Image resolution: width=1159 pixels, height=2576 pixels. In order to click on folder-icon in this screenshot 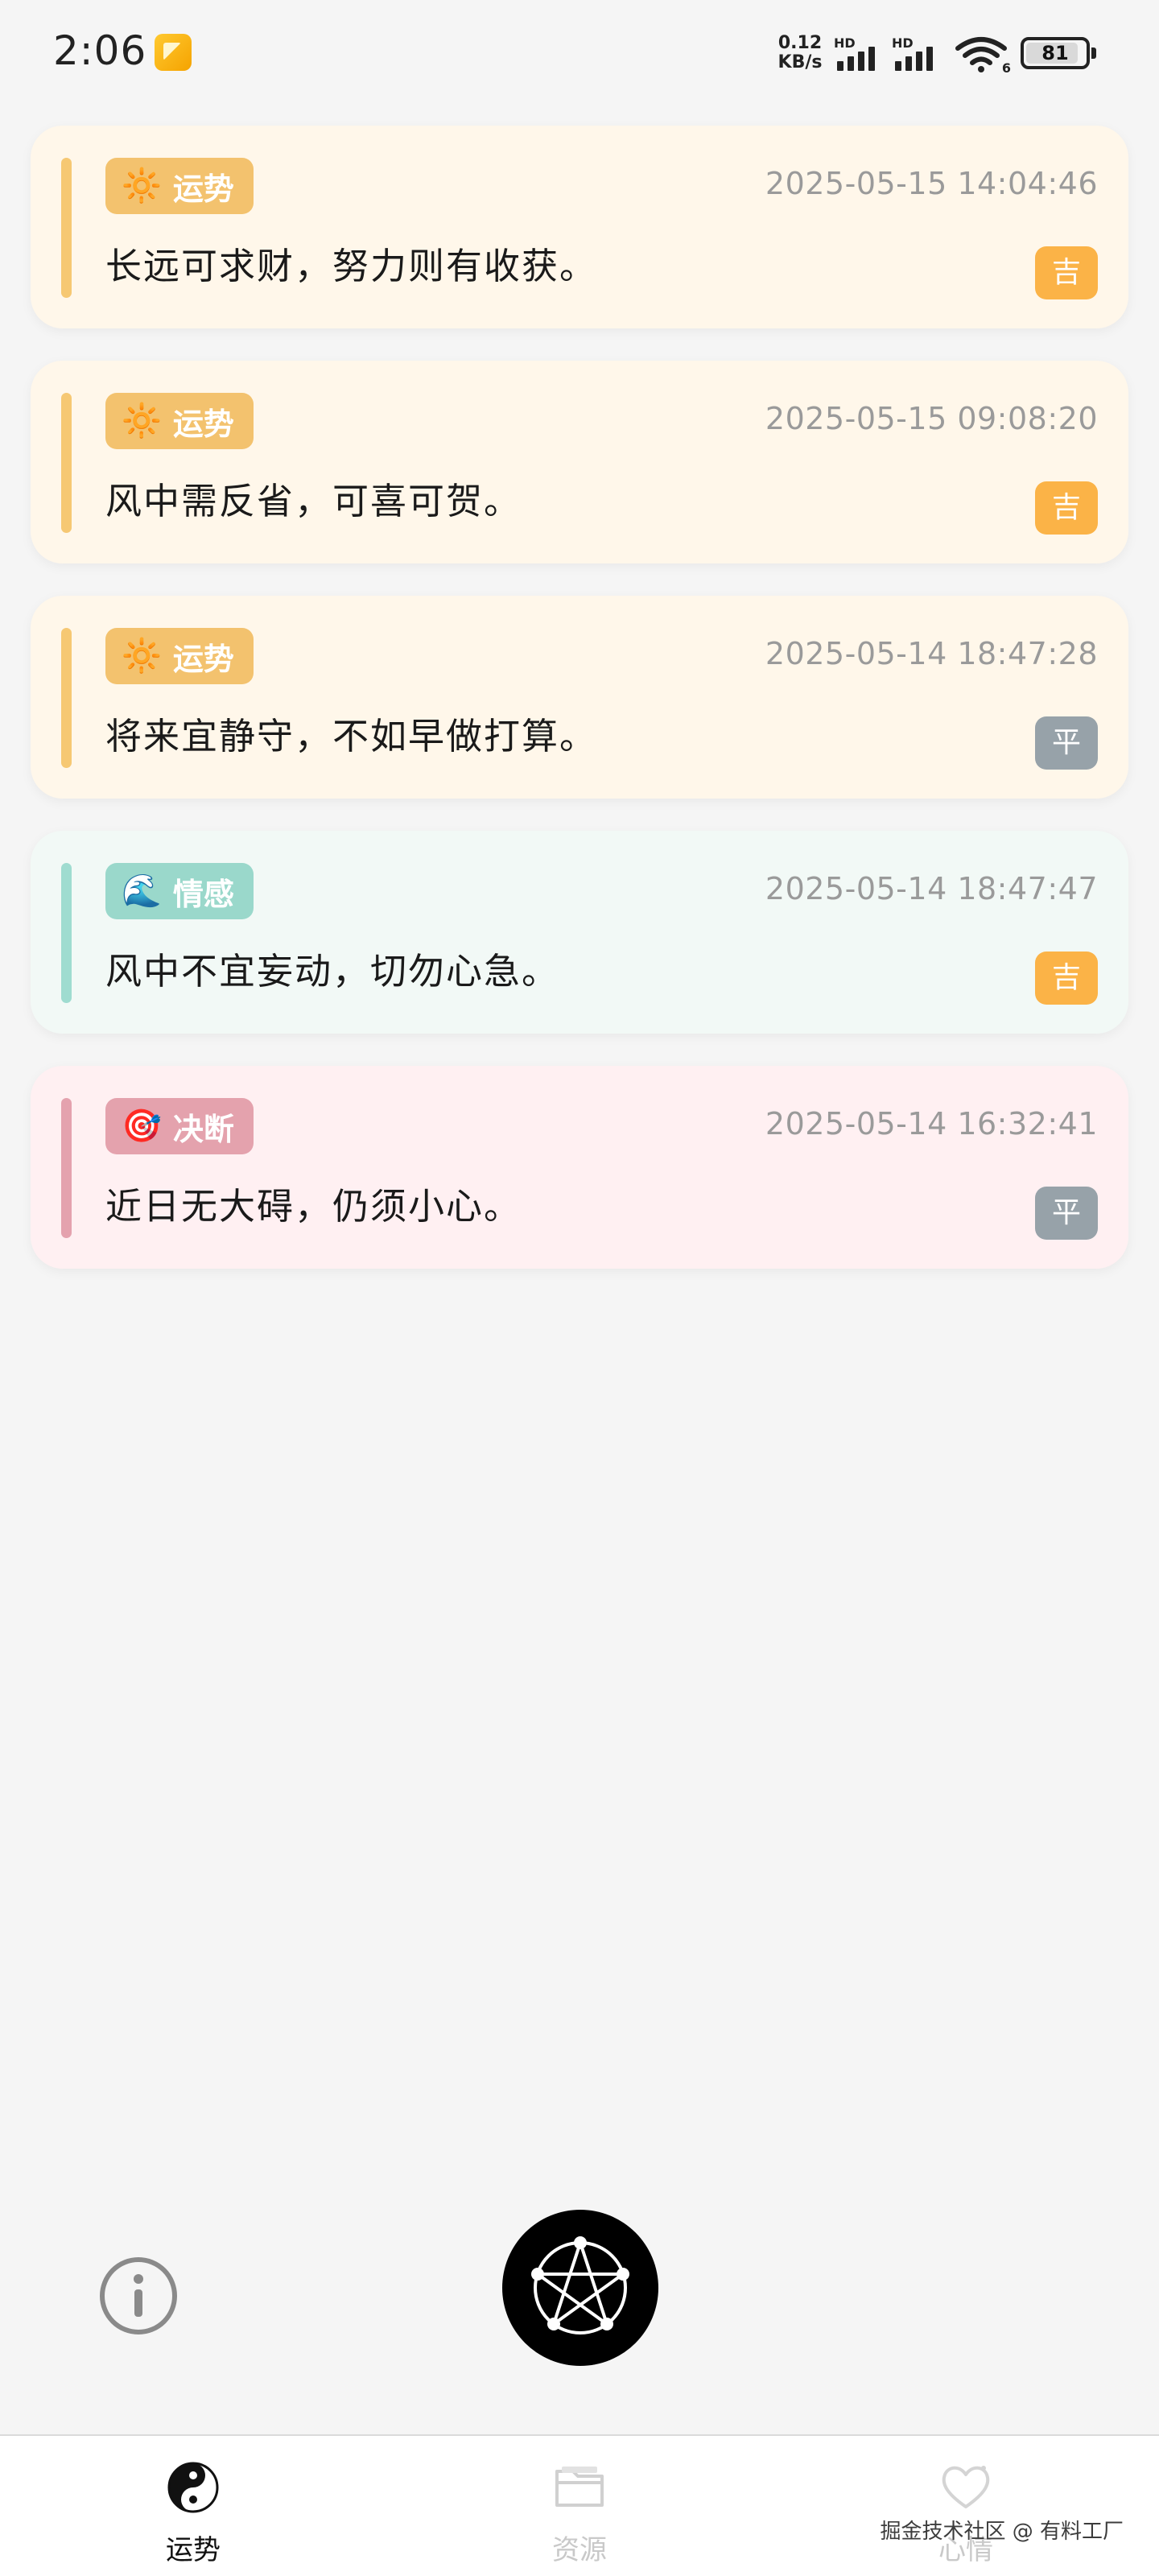, I will do `click(579, 2487)`.